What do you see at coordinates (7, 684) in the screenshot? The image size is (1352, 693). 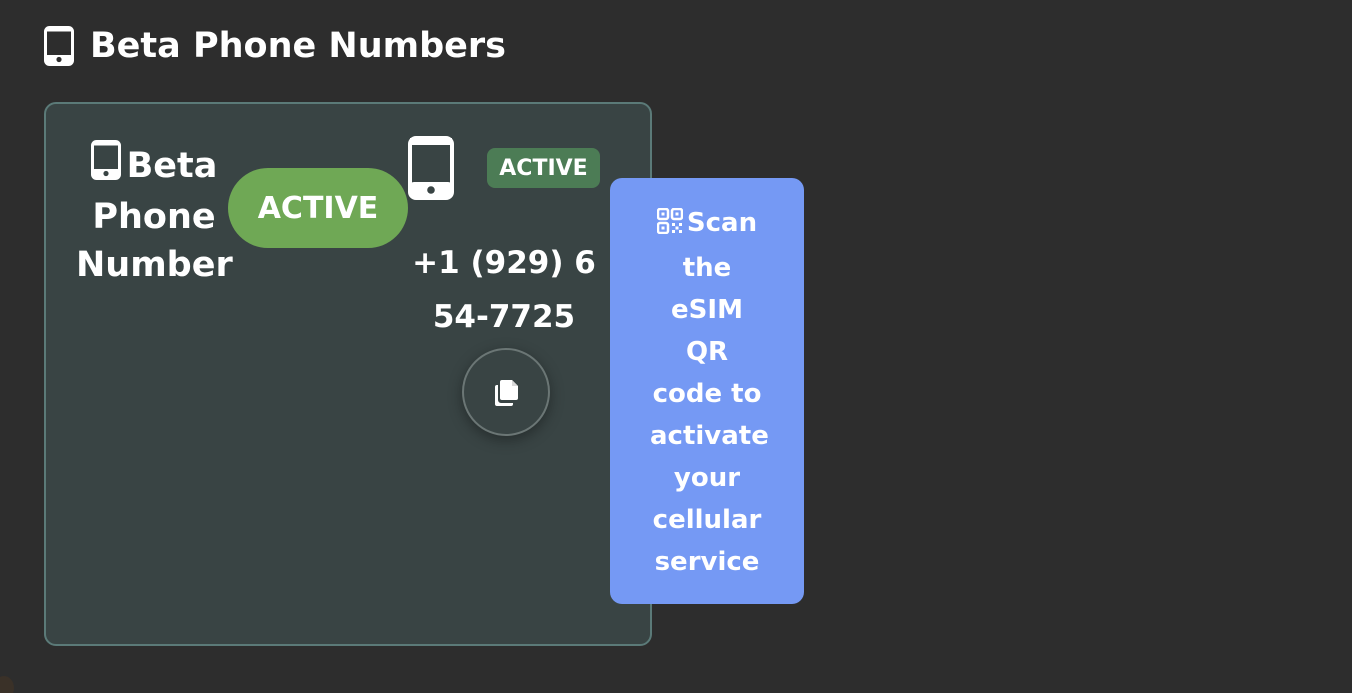 I see `corner-decoration` at bounding box center [7, 684].